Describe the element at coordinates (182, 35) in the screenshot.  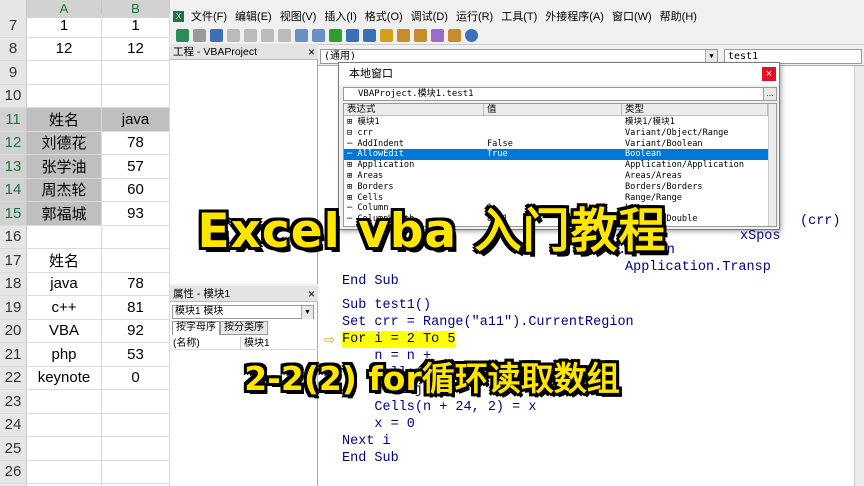
I see `view-excel-icon` at that location.